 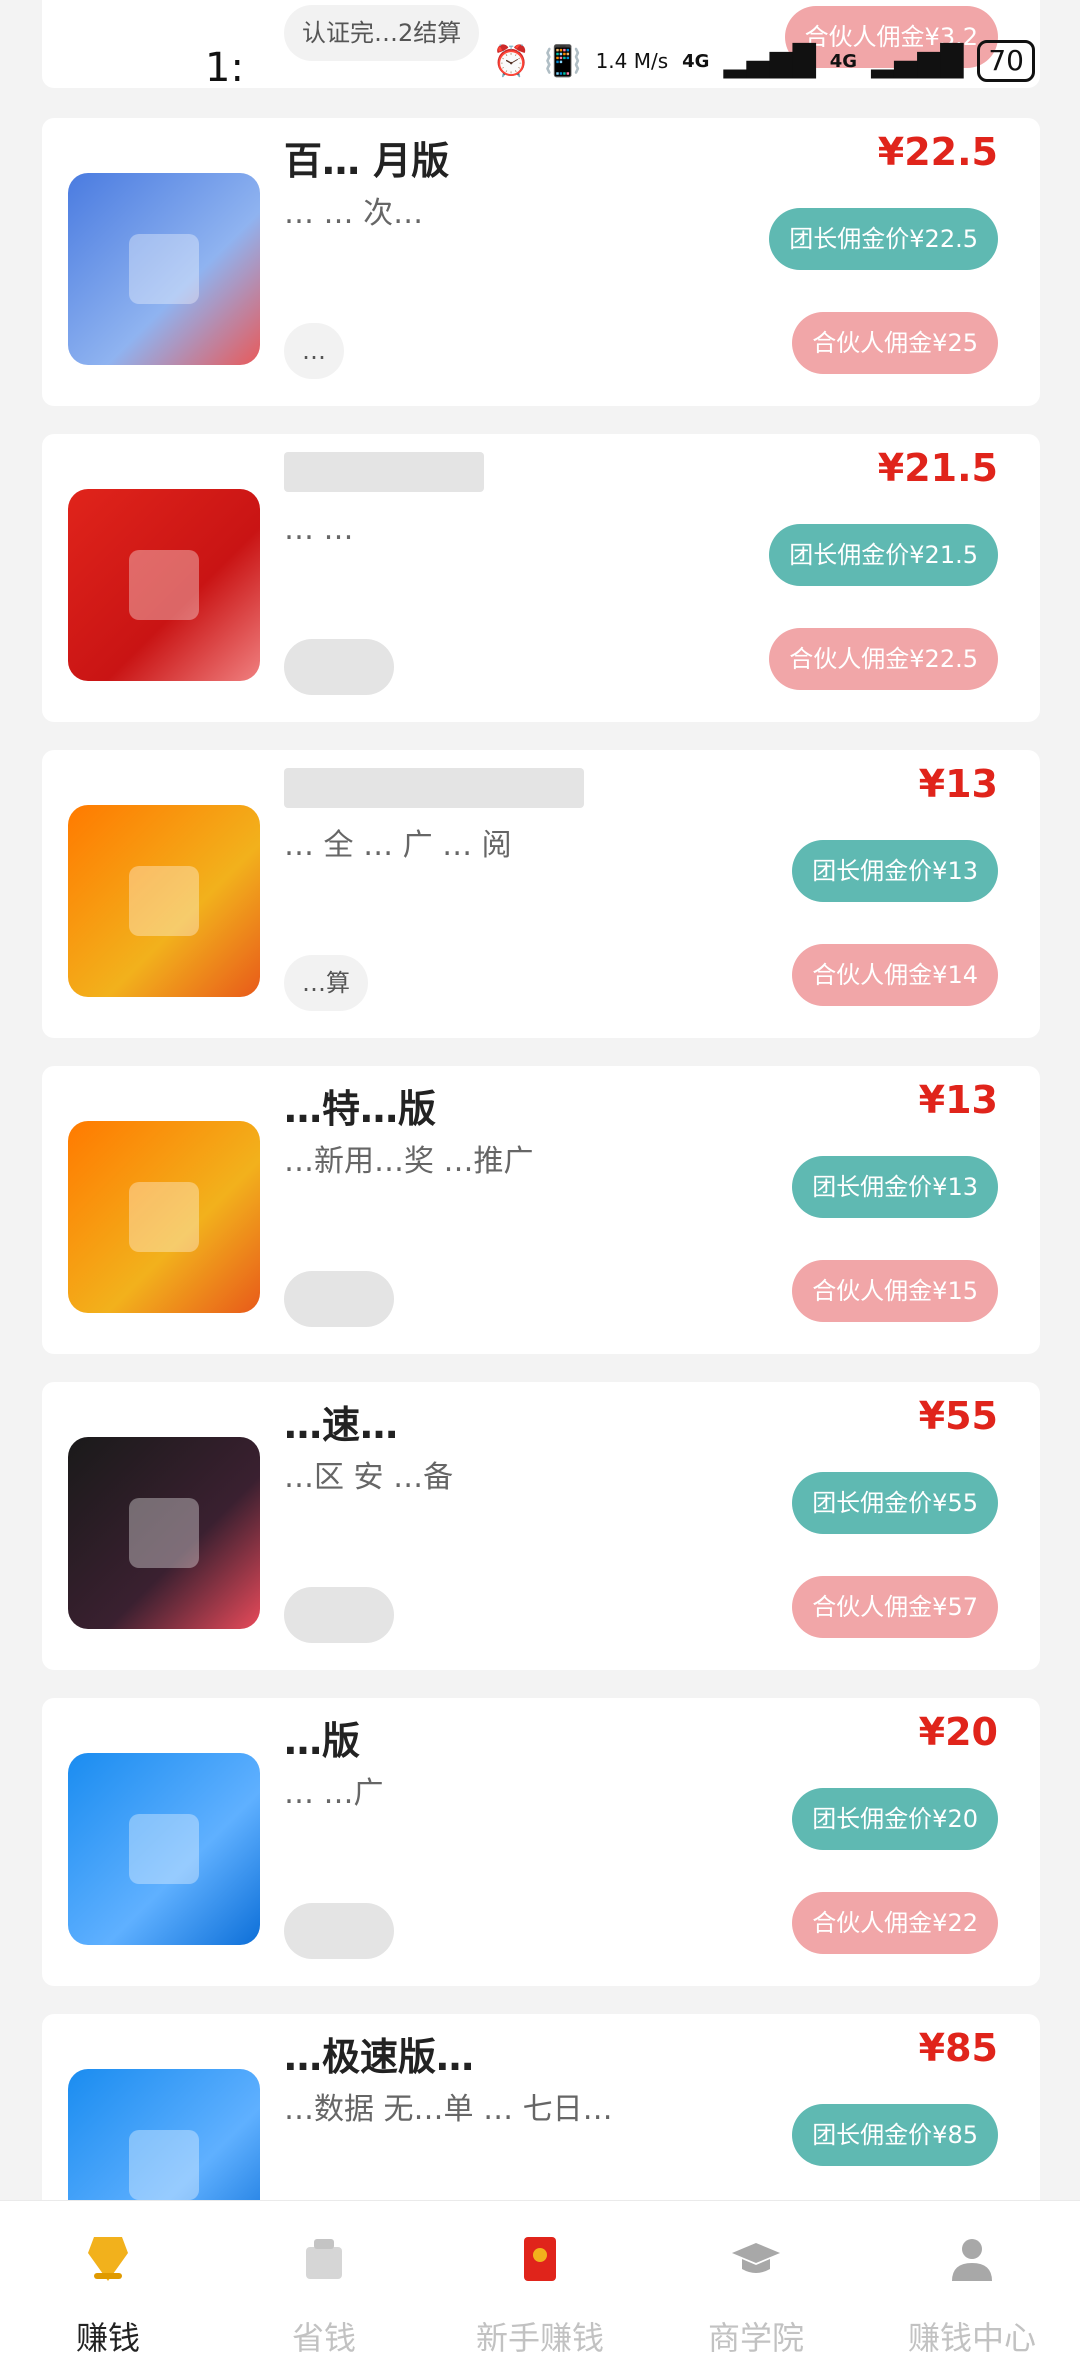 What do you see at coordinates (323, 2338) in the screenshot?
I see `nav-label: 省钱` at bounding box center [323, 2338].